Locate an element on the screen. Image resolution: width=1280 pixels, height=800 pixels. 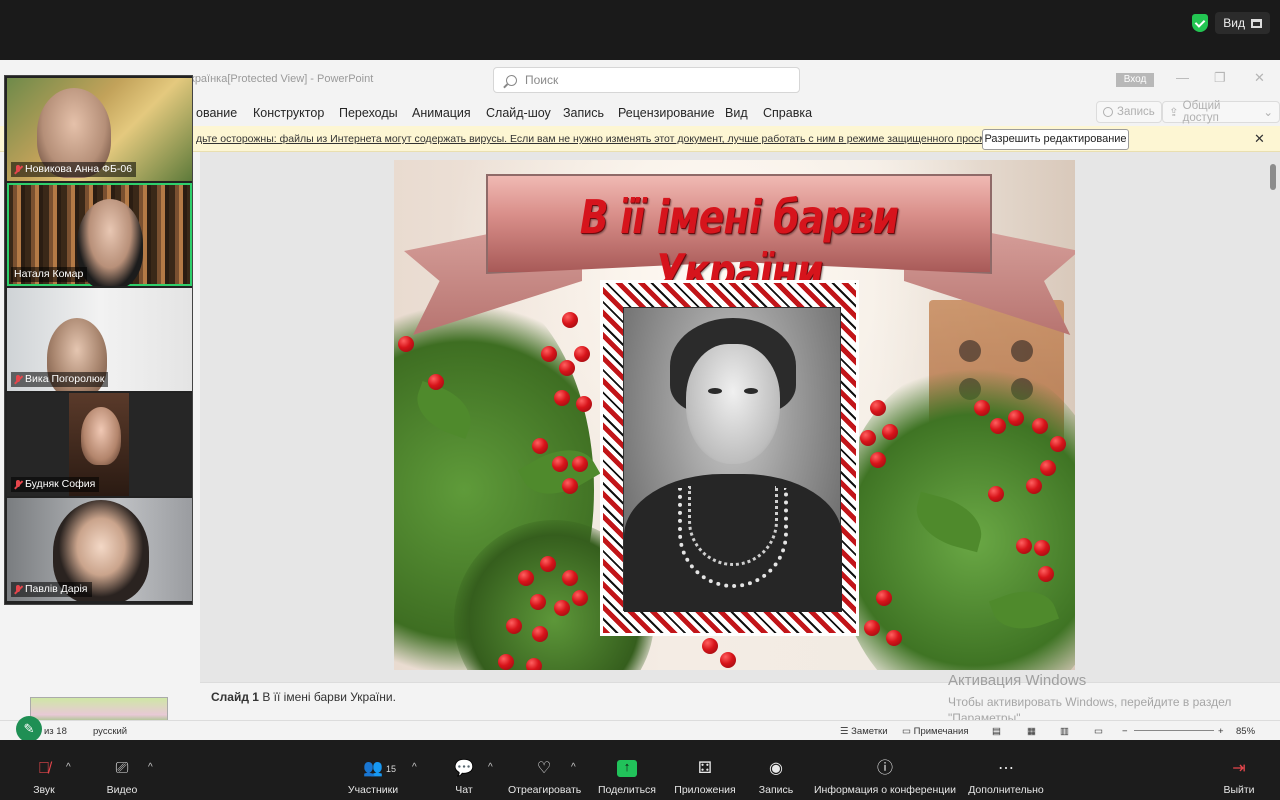
activation-watermark-title: Активация Windows is located at coordinates (1017, 680).